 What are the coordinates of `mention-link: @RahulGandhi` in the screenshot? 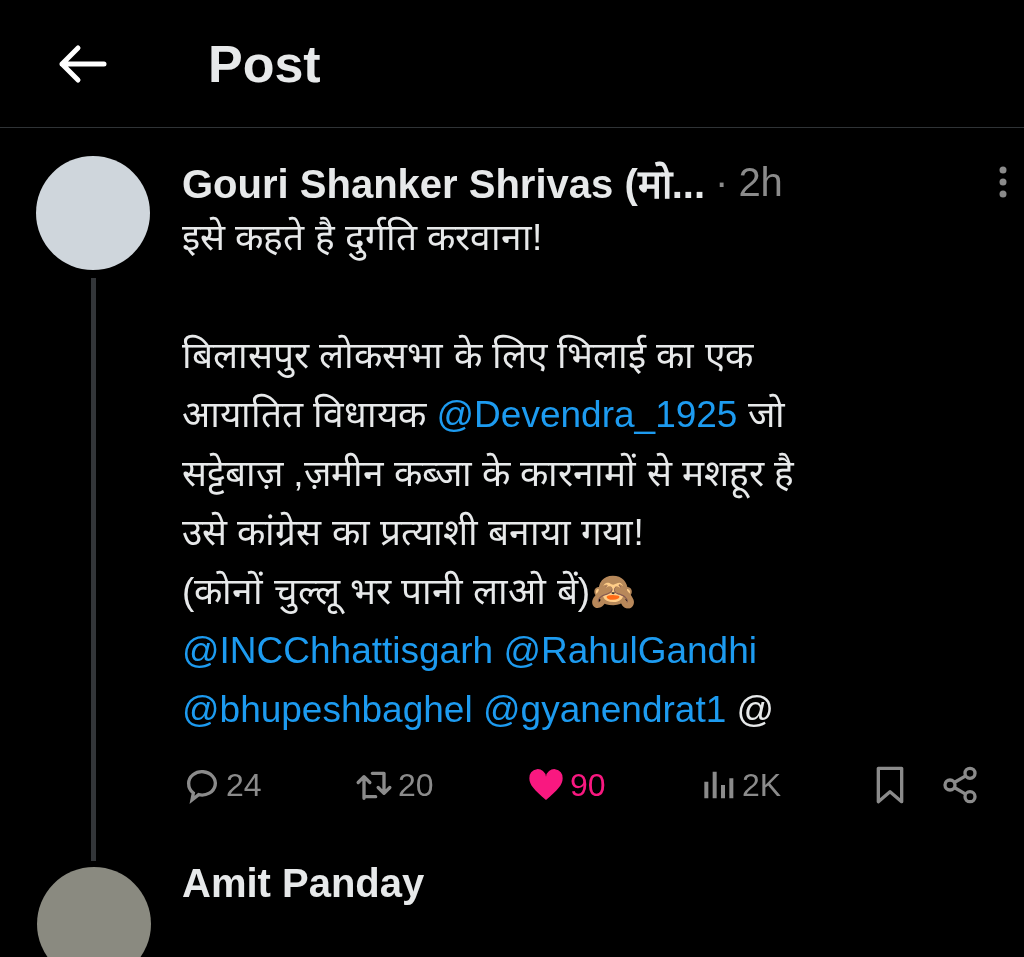 It's located at (630, 650).